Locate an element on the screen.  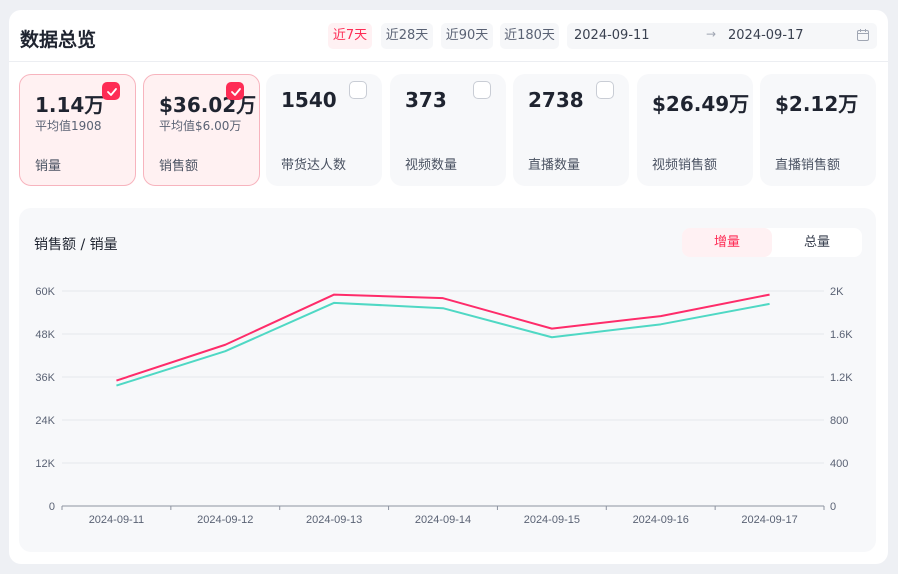
metric-label: 直播数量 is located at coordinates (554, 165).